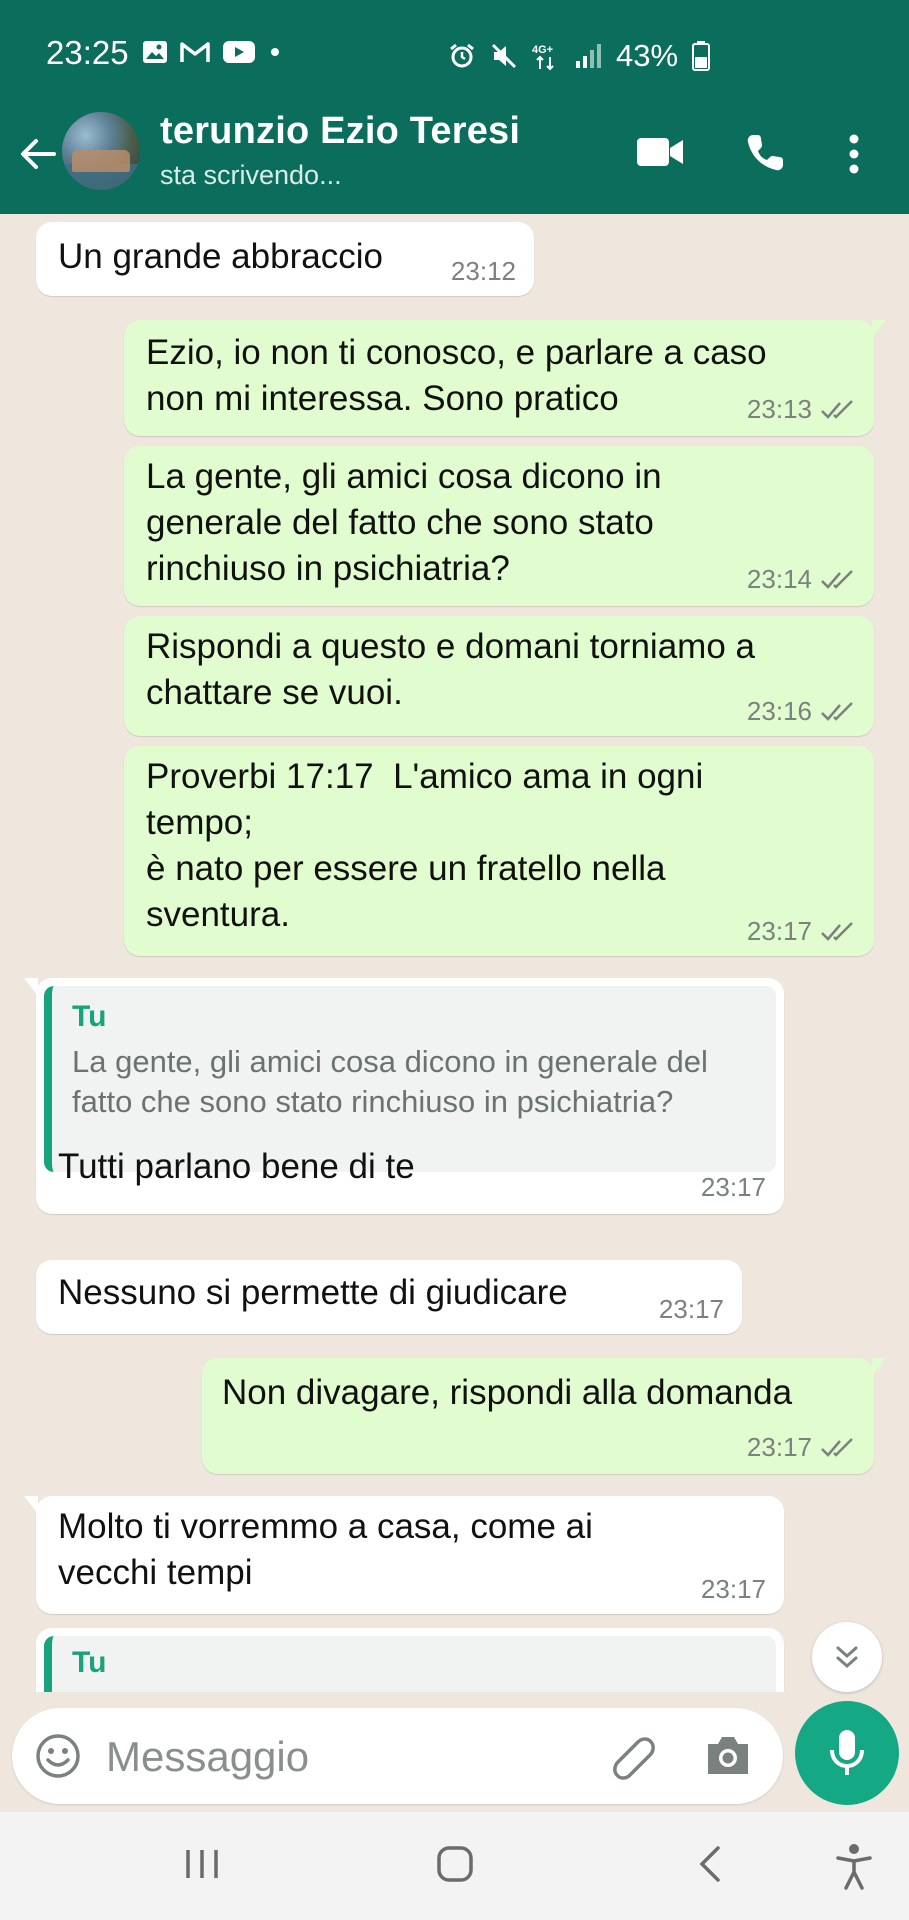 Image resolution: width=909 pixels, height=1920 pixels. I want to click on status-time: 23:25, so click(87, 52).